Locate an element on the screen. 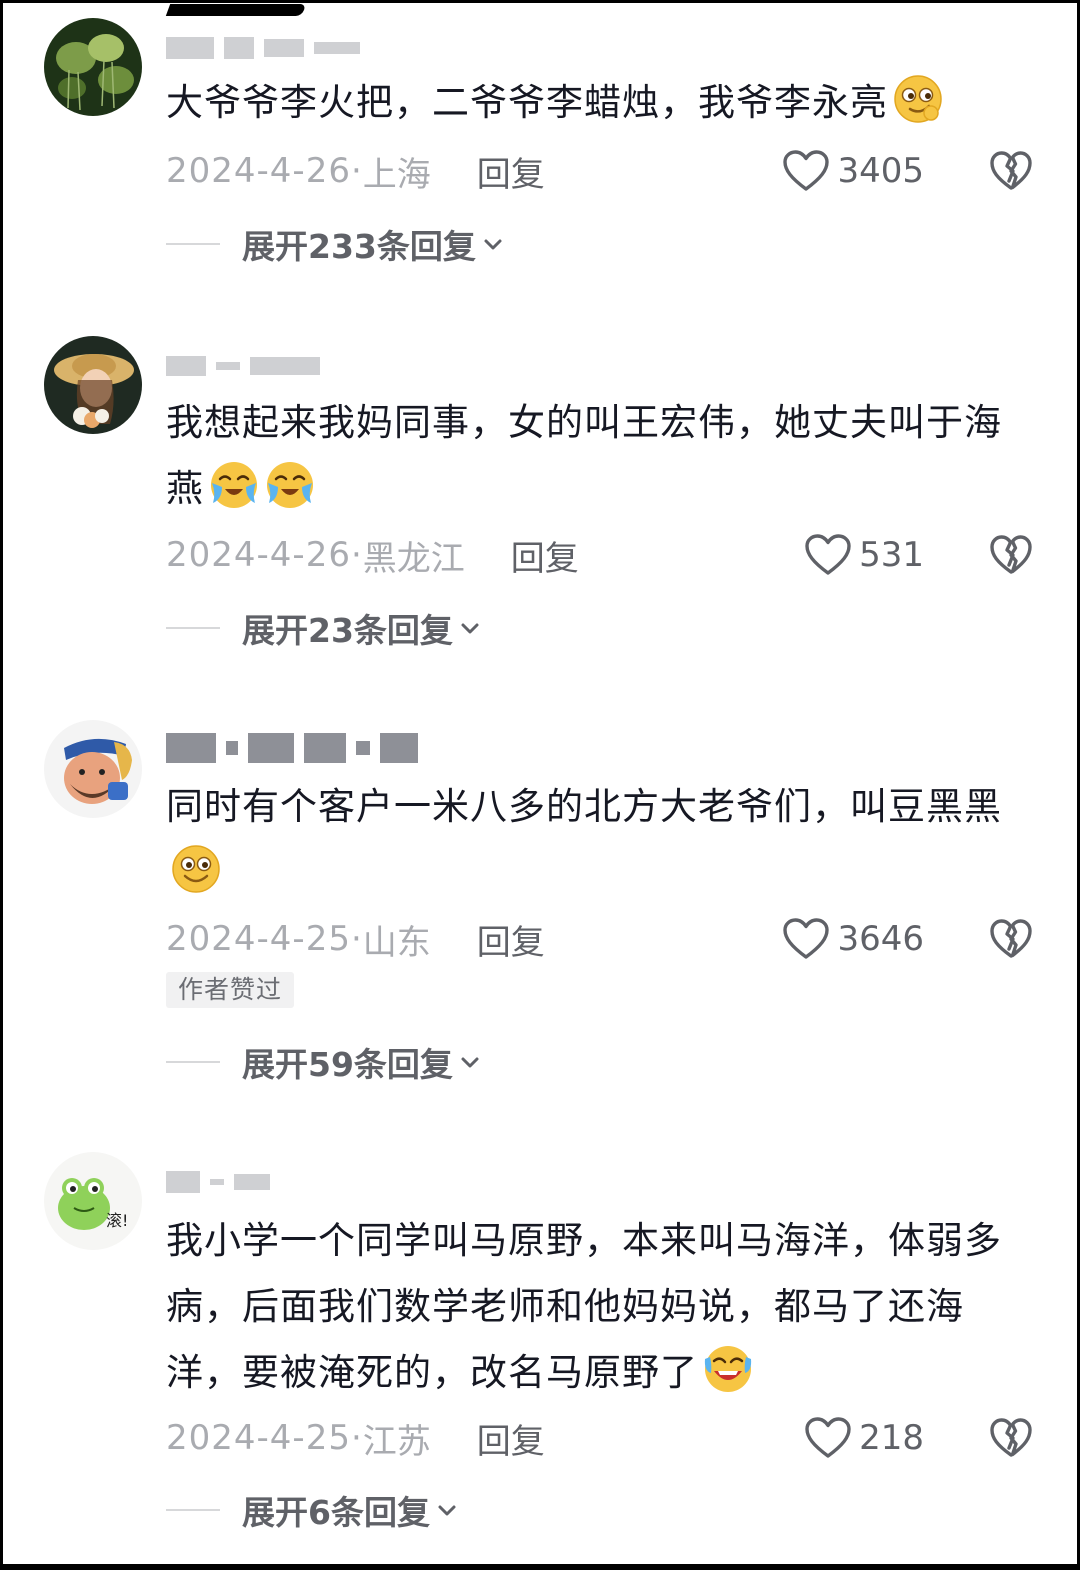  like-button: 218 is located at coordinates (864, 1438).